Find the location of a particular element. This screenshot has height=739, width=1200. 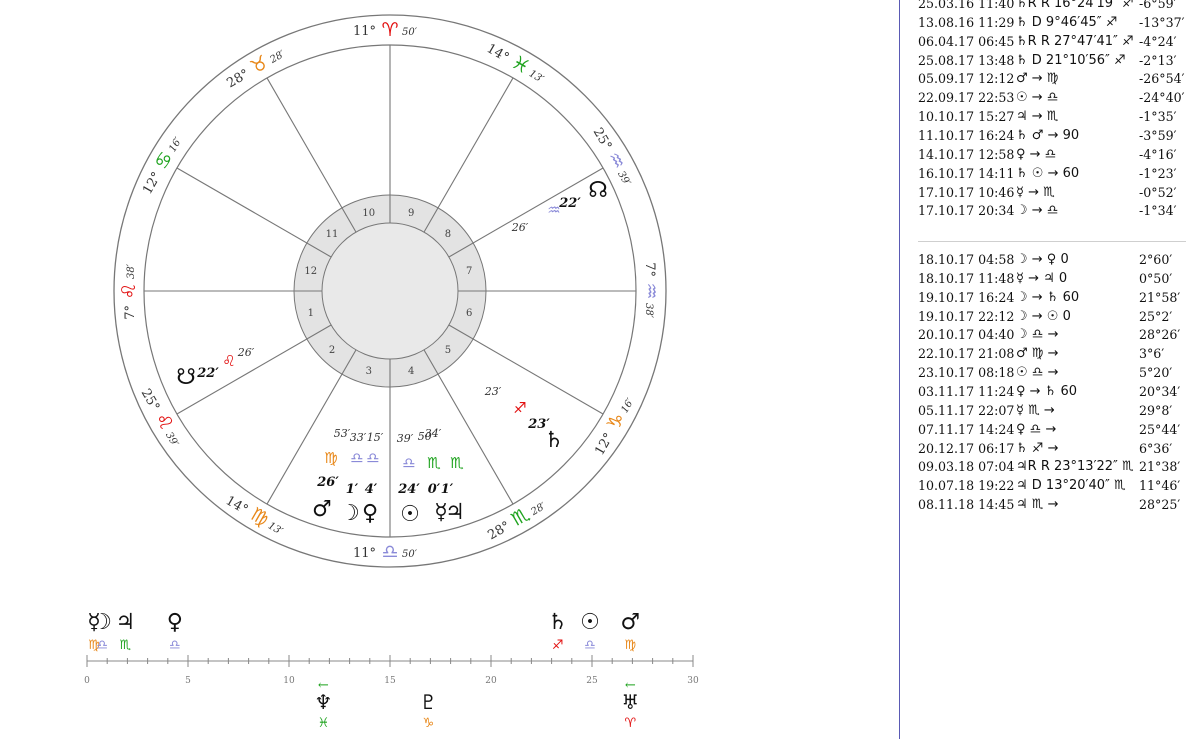

event-val: -6°59′ is located at coordinates (1158, 5).